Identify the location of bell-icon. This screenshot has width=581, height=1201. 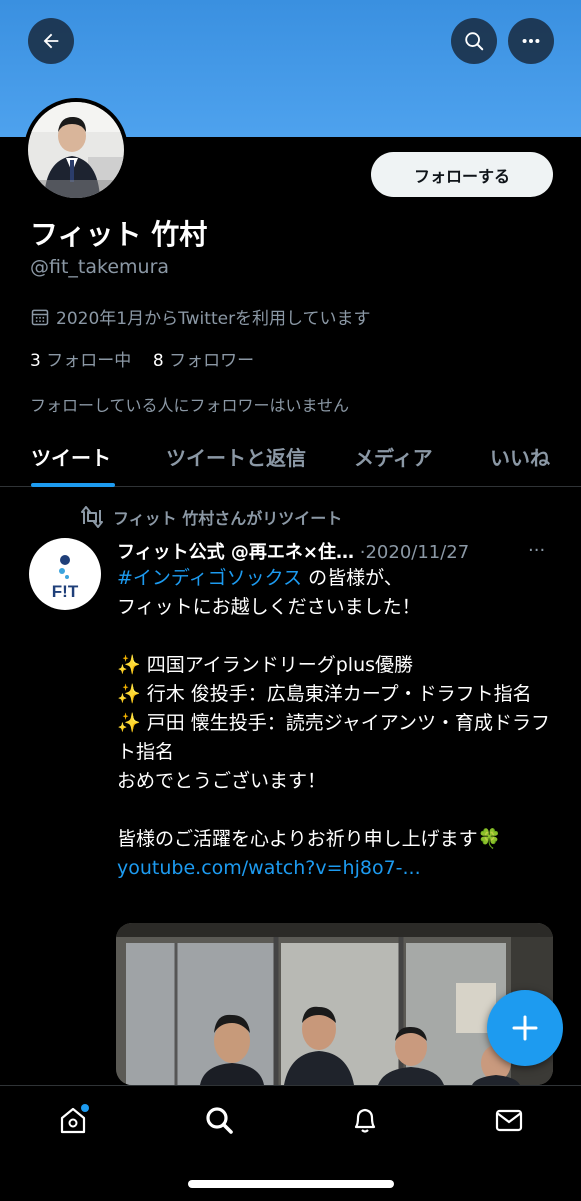
(365, 1120).